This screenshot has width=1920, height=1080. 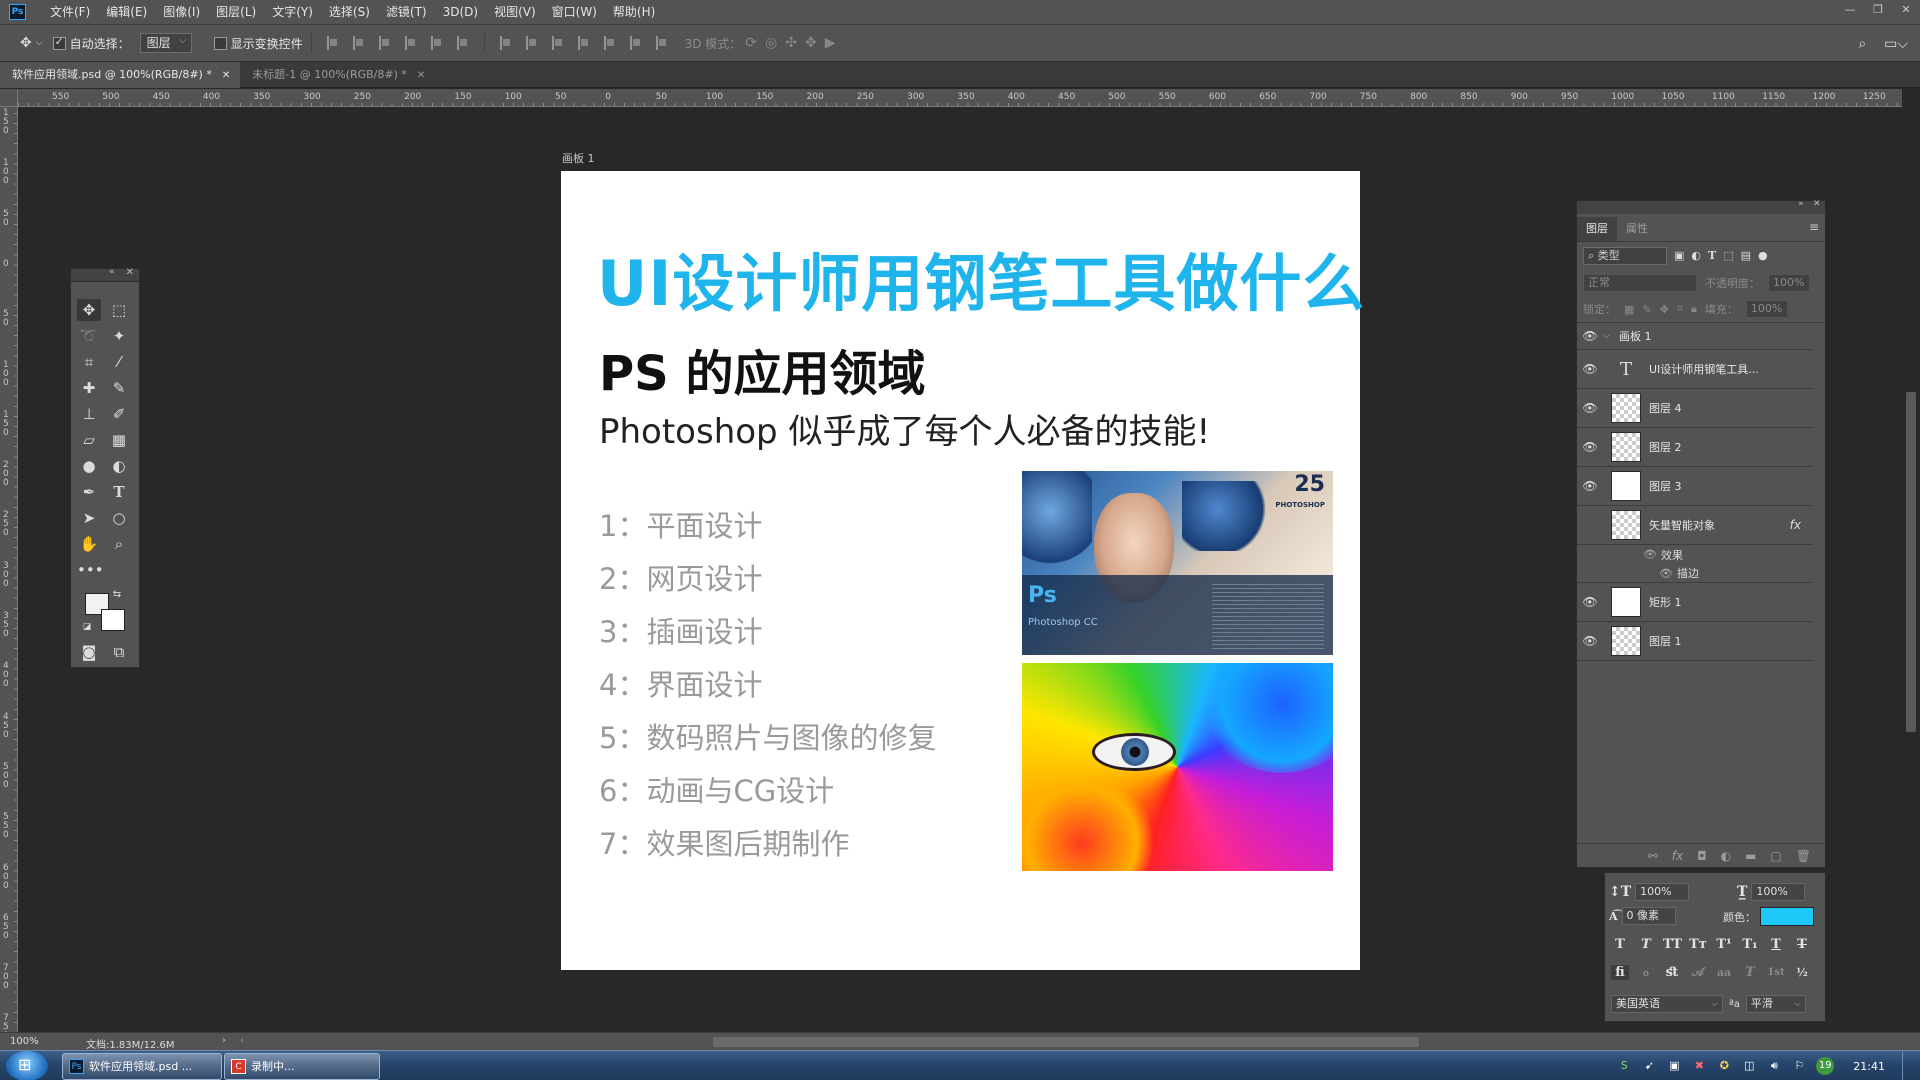 What do you see at coordinates (1850, 10) in the screenshot?
I see `minimize-button: —` at bounding box center [1850, 10].